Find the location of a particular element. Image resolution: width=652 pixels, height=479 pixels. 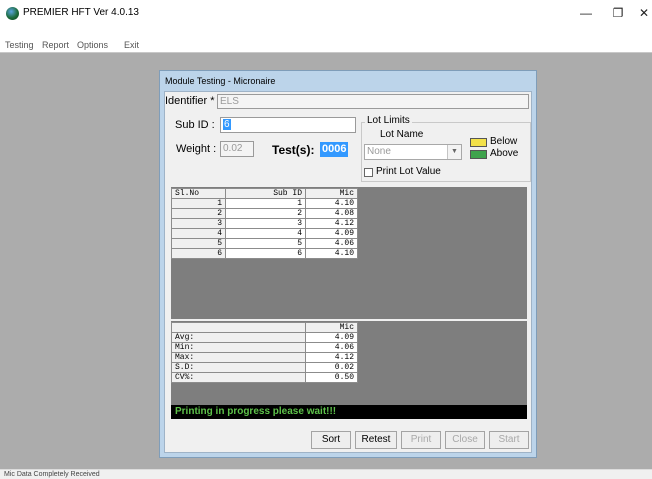

table-row: Min: 4.06 is located at coordinates (264, 347).